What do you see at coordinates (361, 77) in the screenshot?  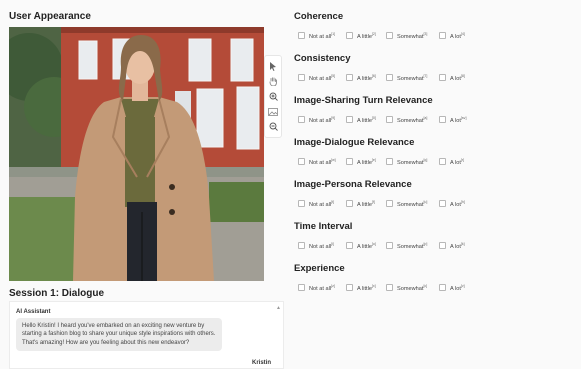 I see `rating-option: A little[6]` at bounding box center [361, 77].